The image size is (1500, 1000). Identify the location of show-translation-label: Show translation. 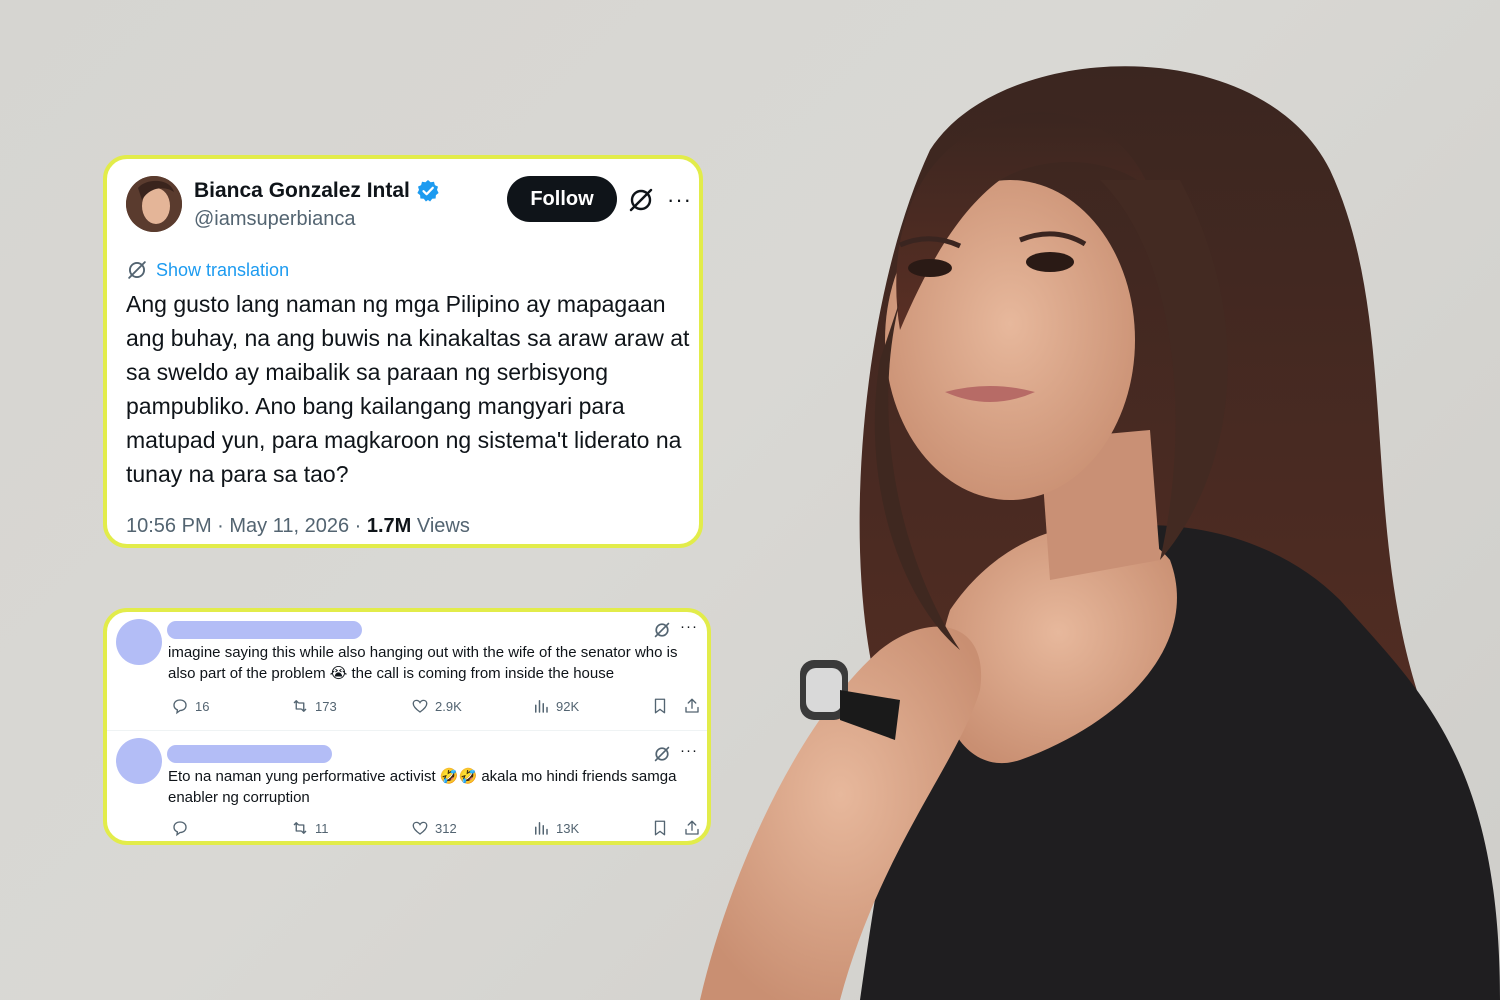
(223, 269).